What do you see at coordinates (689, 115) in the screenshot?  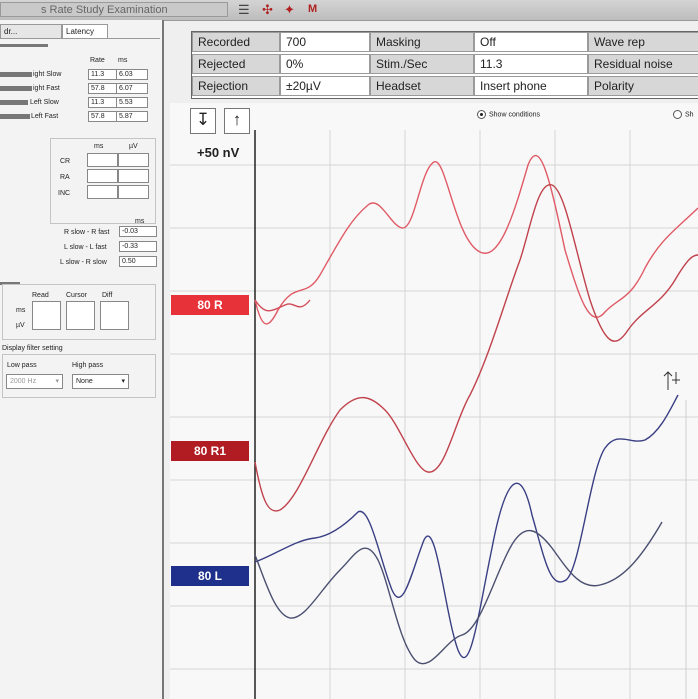 I see `other-option-label: Sh` at bounding box center [689, 115].